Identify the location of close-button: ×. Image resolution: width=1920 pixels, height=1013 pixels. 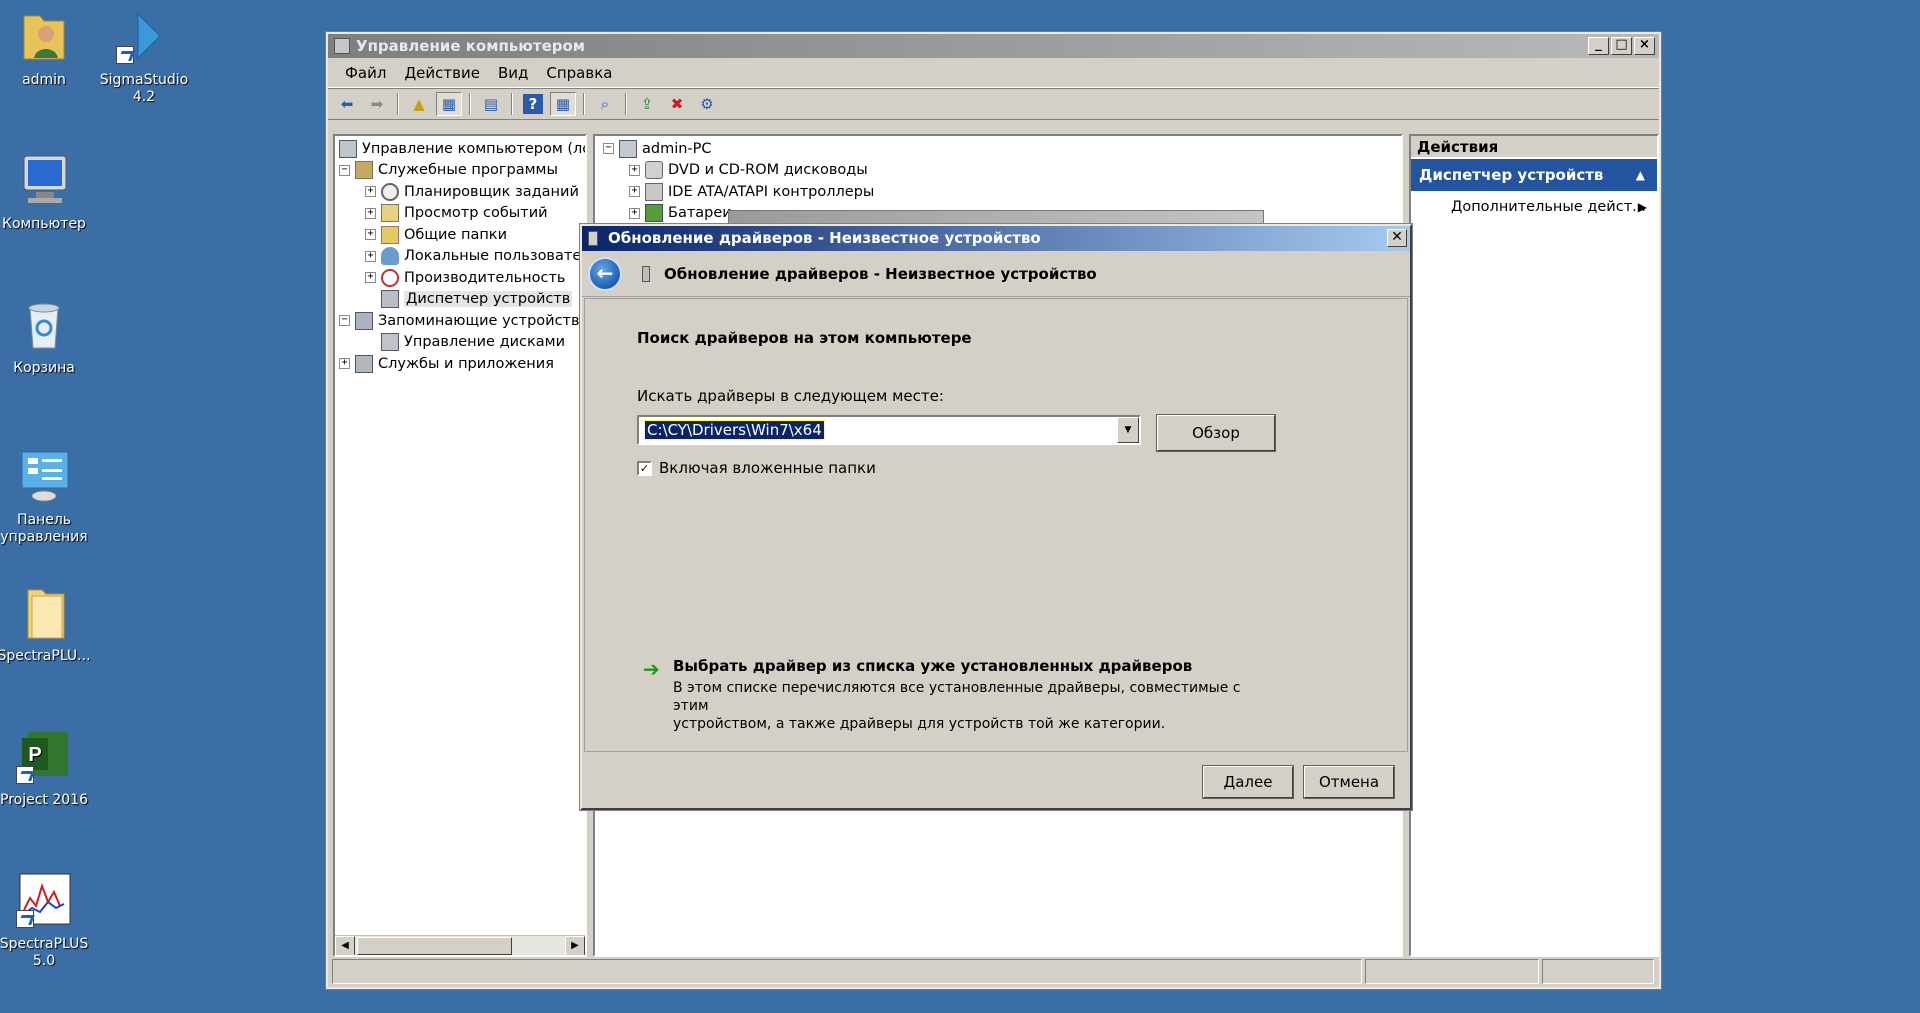
(1644, 46).